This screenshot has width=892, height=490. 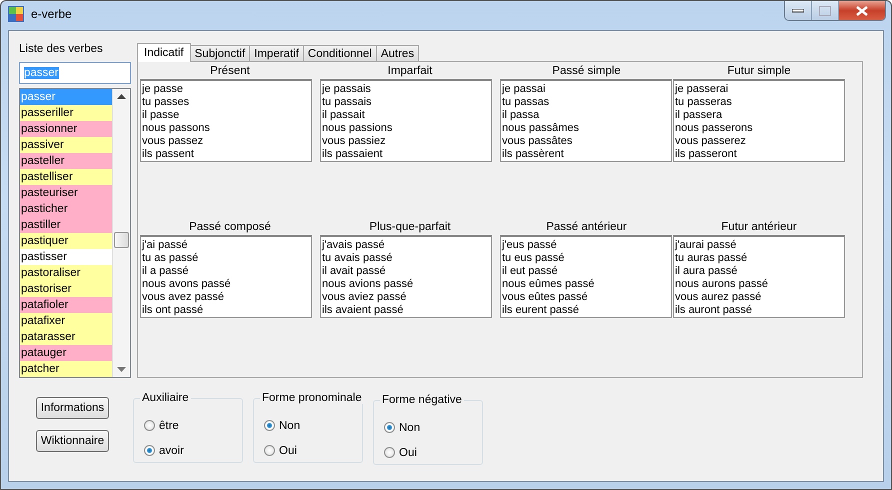 What do you see at coordinates (759, 227) in the screenshot?
I see `tense-title: Futur antérieur` at bounding box center [759, 227].